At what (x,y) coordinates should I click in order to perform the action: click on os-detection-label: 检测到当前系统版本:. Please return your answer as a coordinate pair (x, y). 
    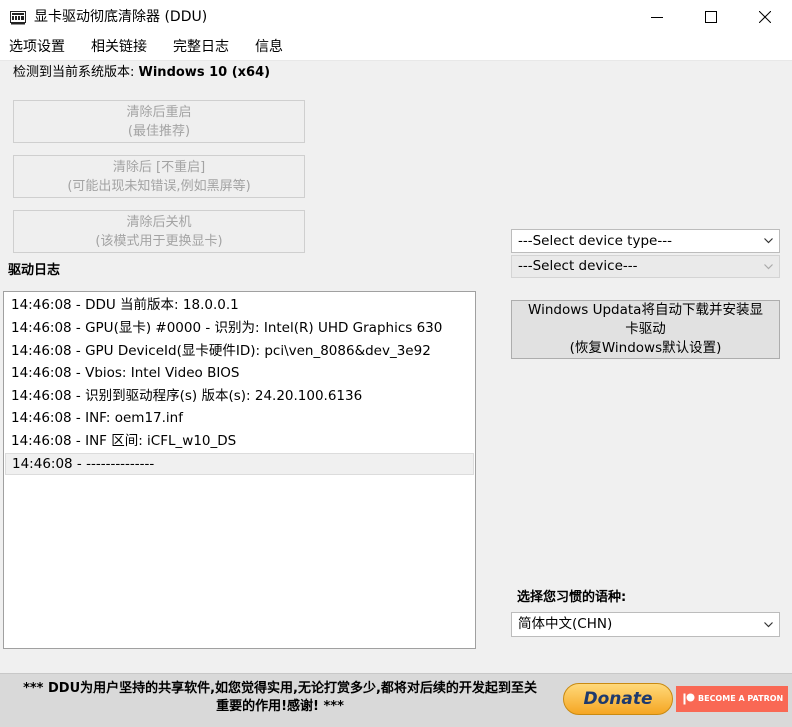
    Looking at the image, I should click on (76, 72).